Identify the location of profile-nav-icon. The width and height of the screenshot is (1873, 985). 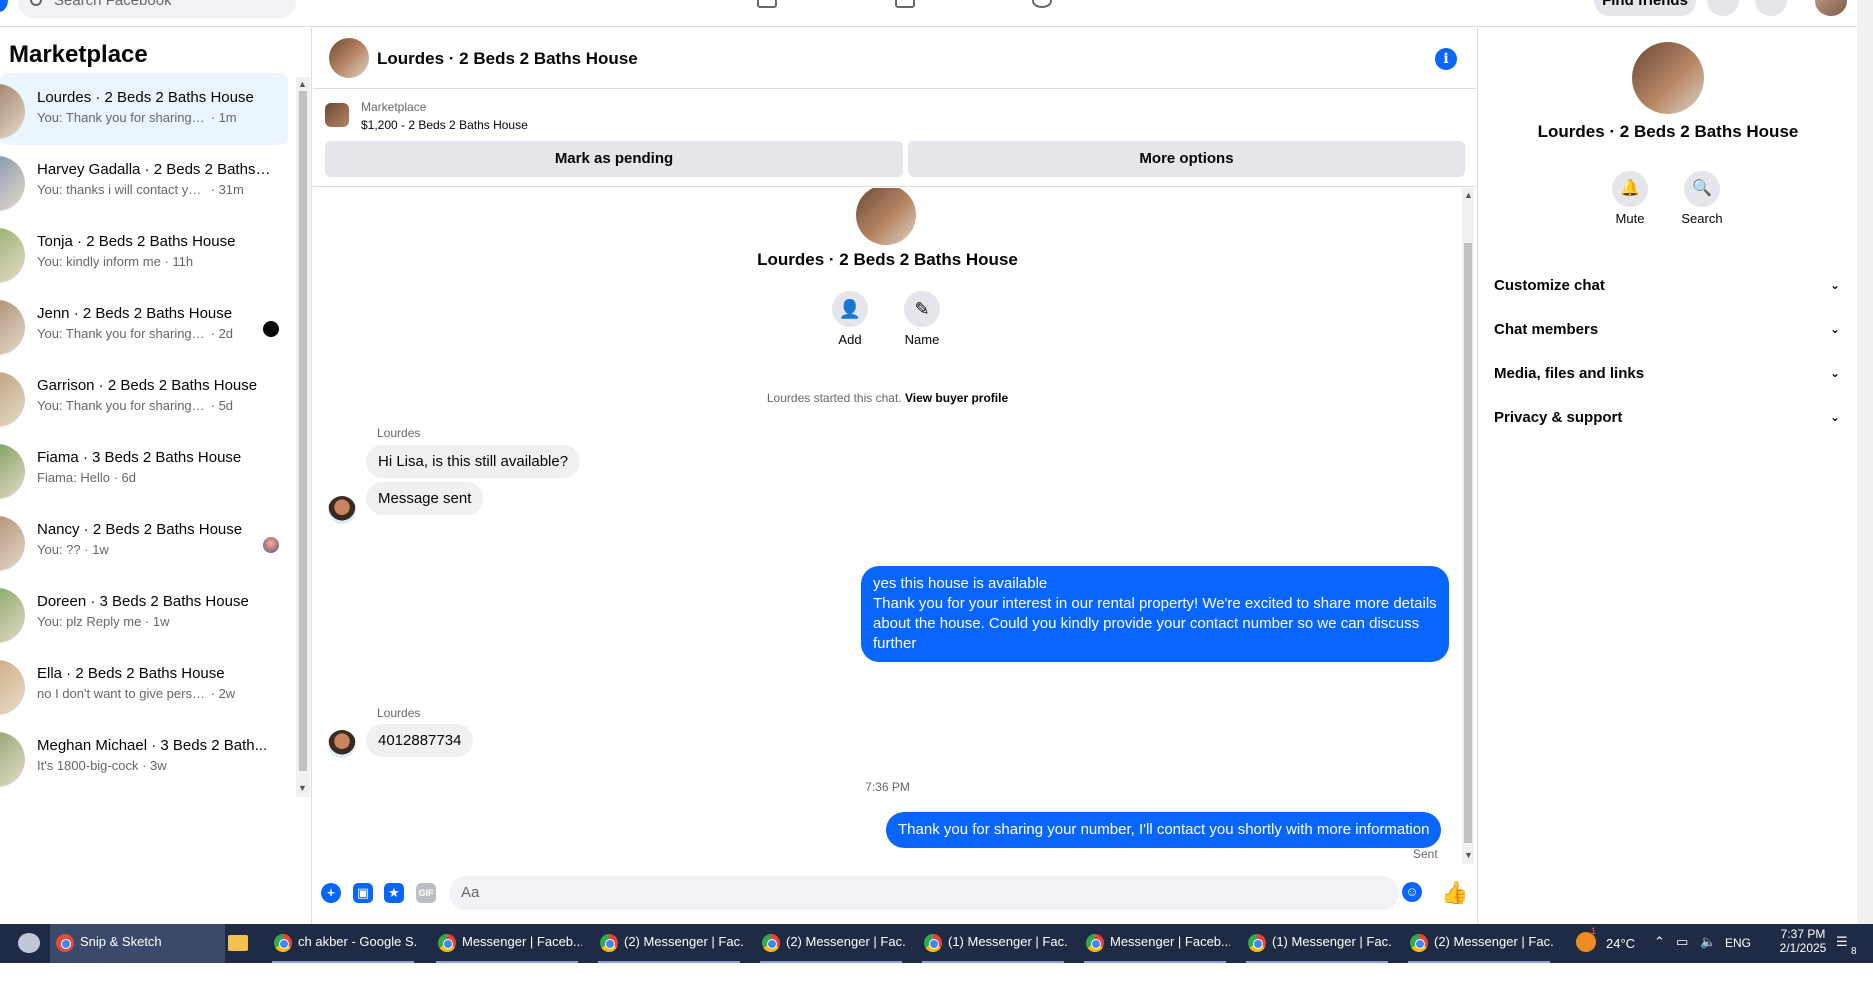
(1042, 4).